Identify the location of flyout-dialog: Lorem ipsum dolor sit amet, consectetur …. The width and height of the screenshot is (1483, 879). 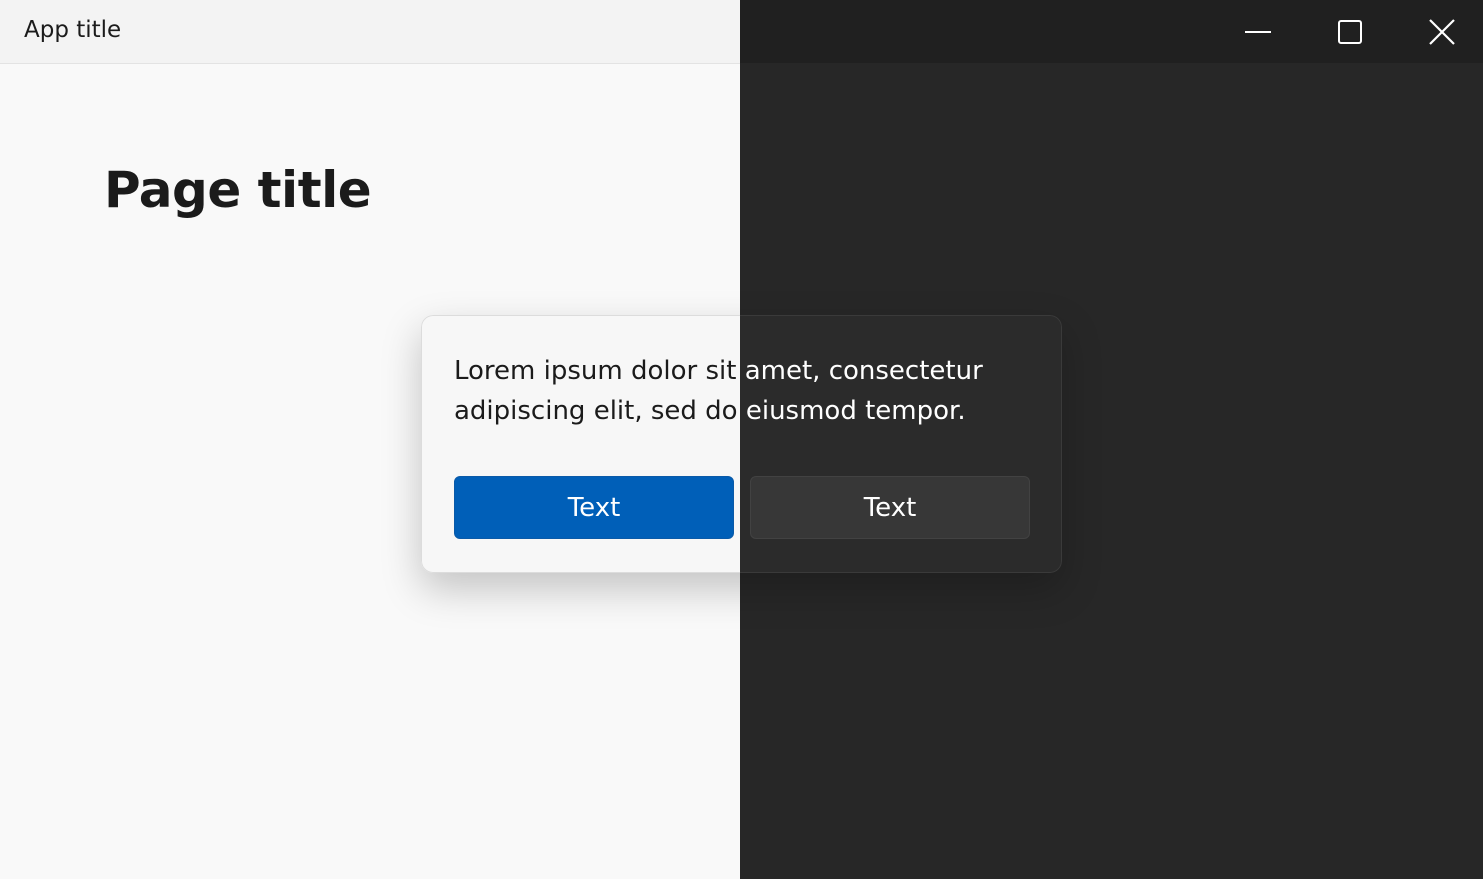
(741, 444).